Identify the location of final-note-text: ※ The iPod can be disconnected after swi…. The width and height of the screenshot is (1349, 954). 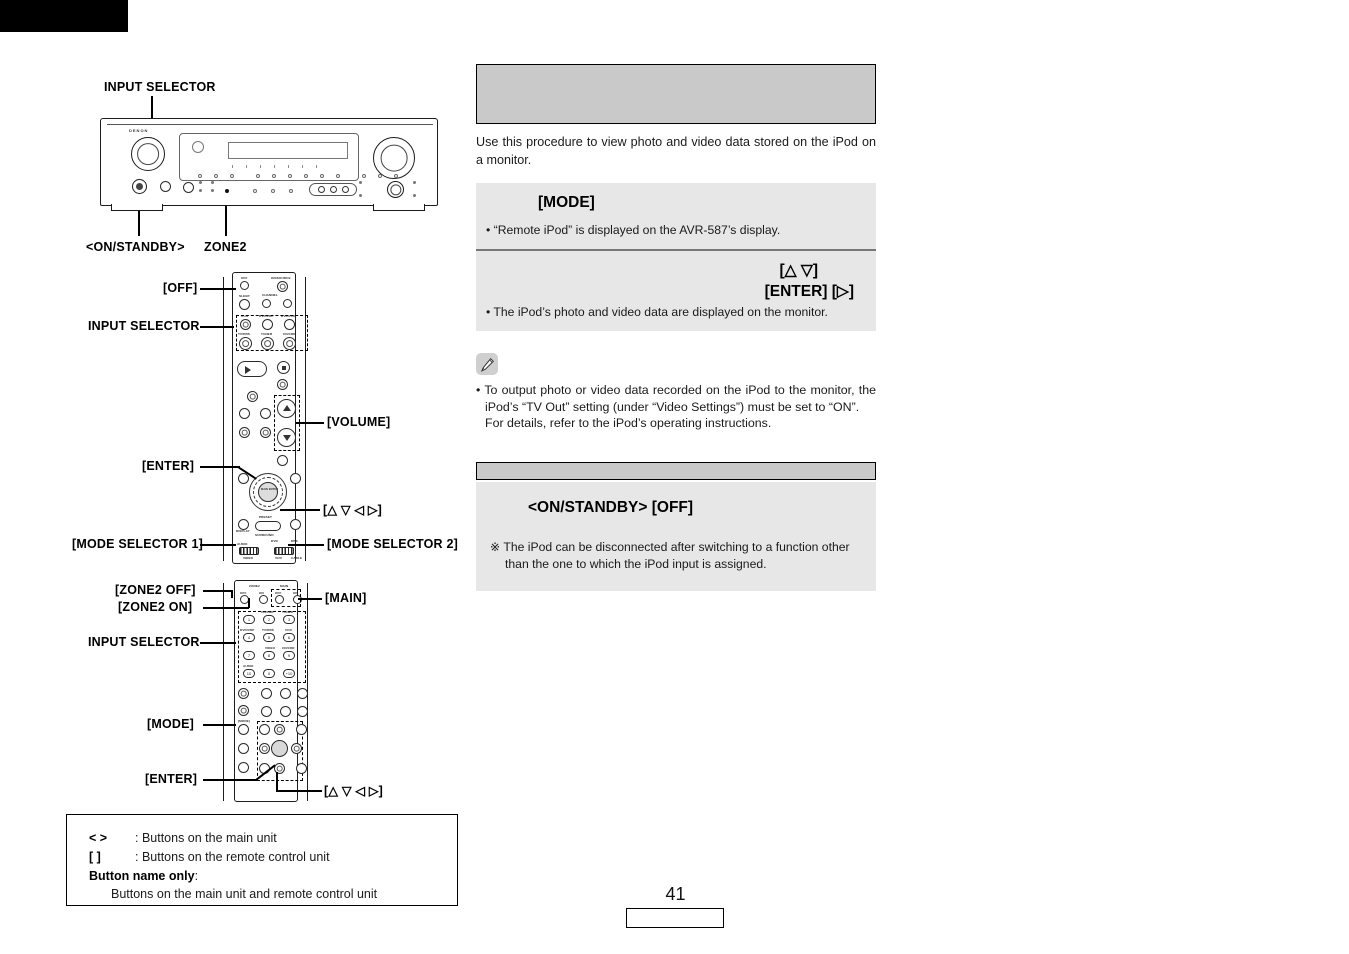
(670, 555).